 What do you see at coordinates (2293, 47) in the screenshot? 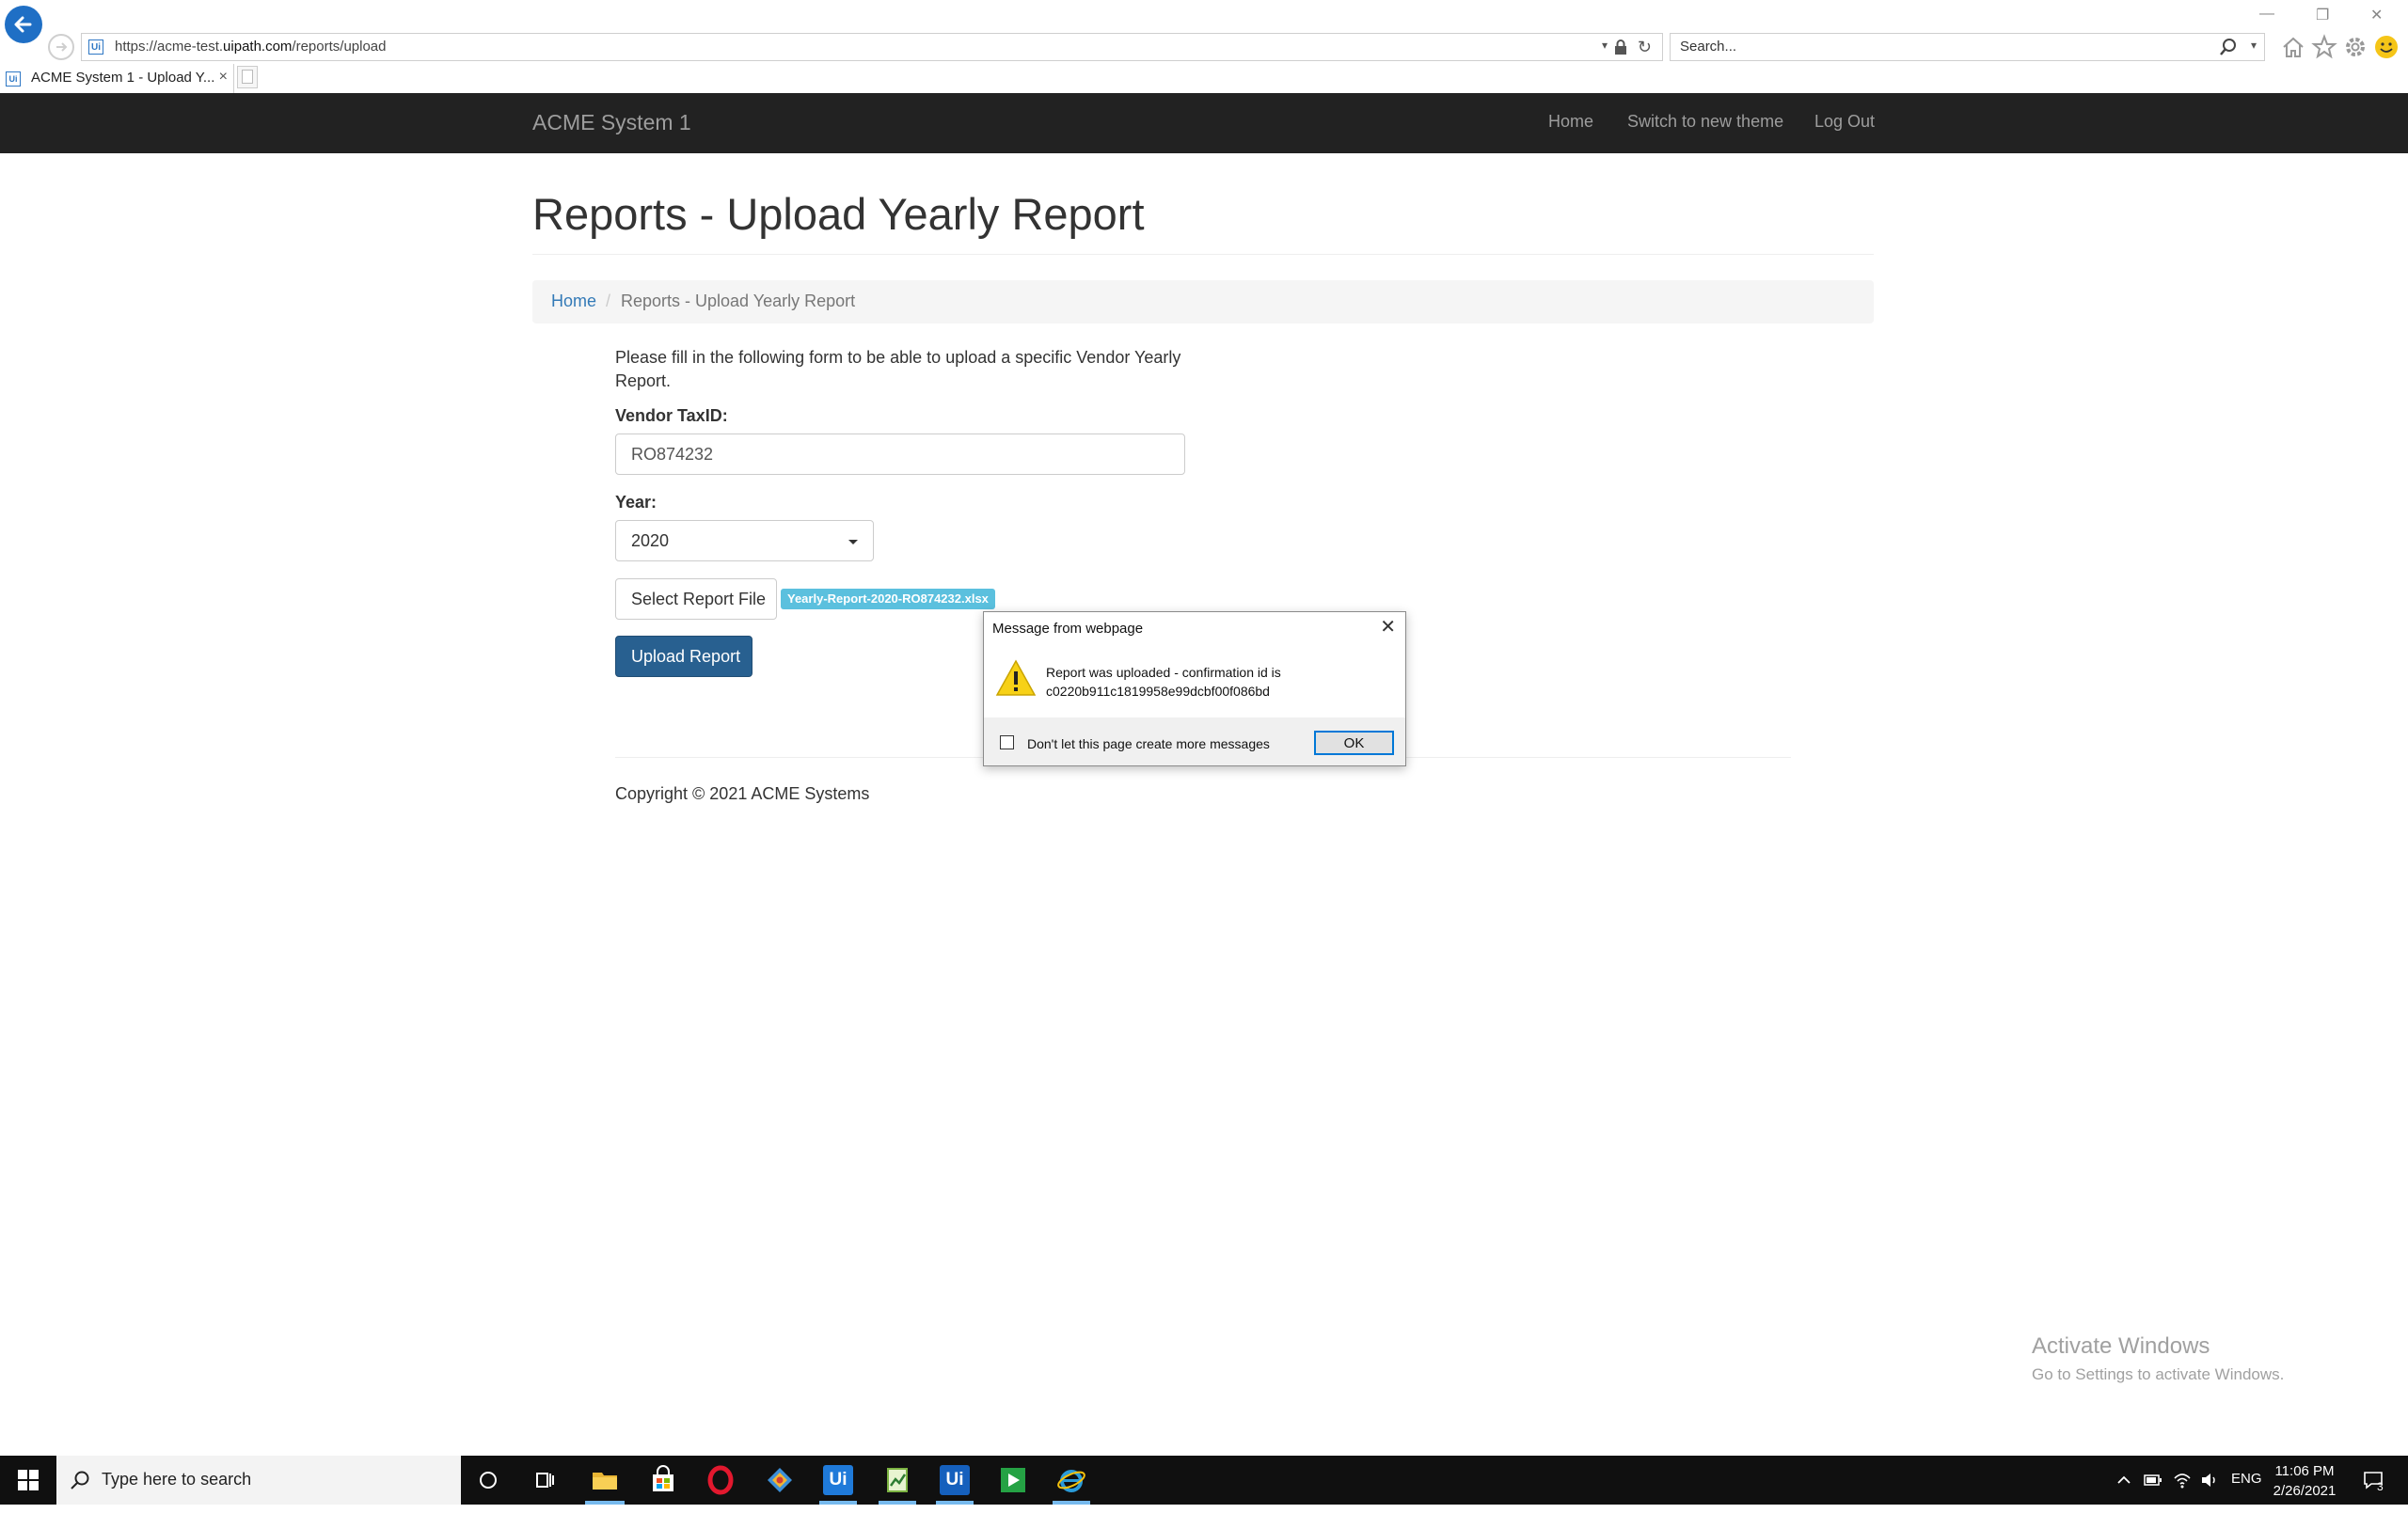
I see `home-icon` at bounding box center [2293, 47].